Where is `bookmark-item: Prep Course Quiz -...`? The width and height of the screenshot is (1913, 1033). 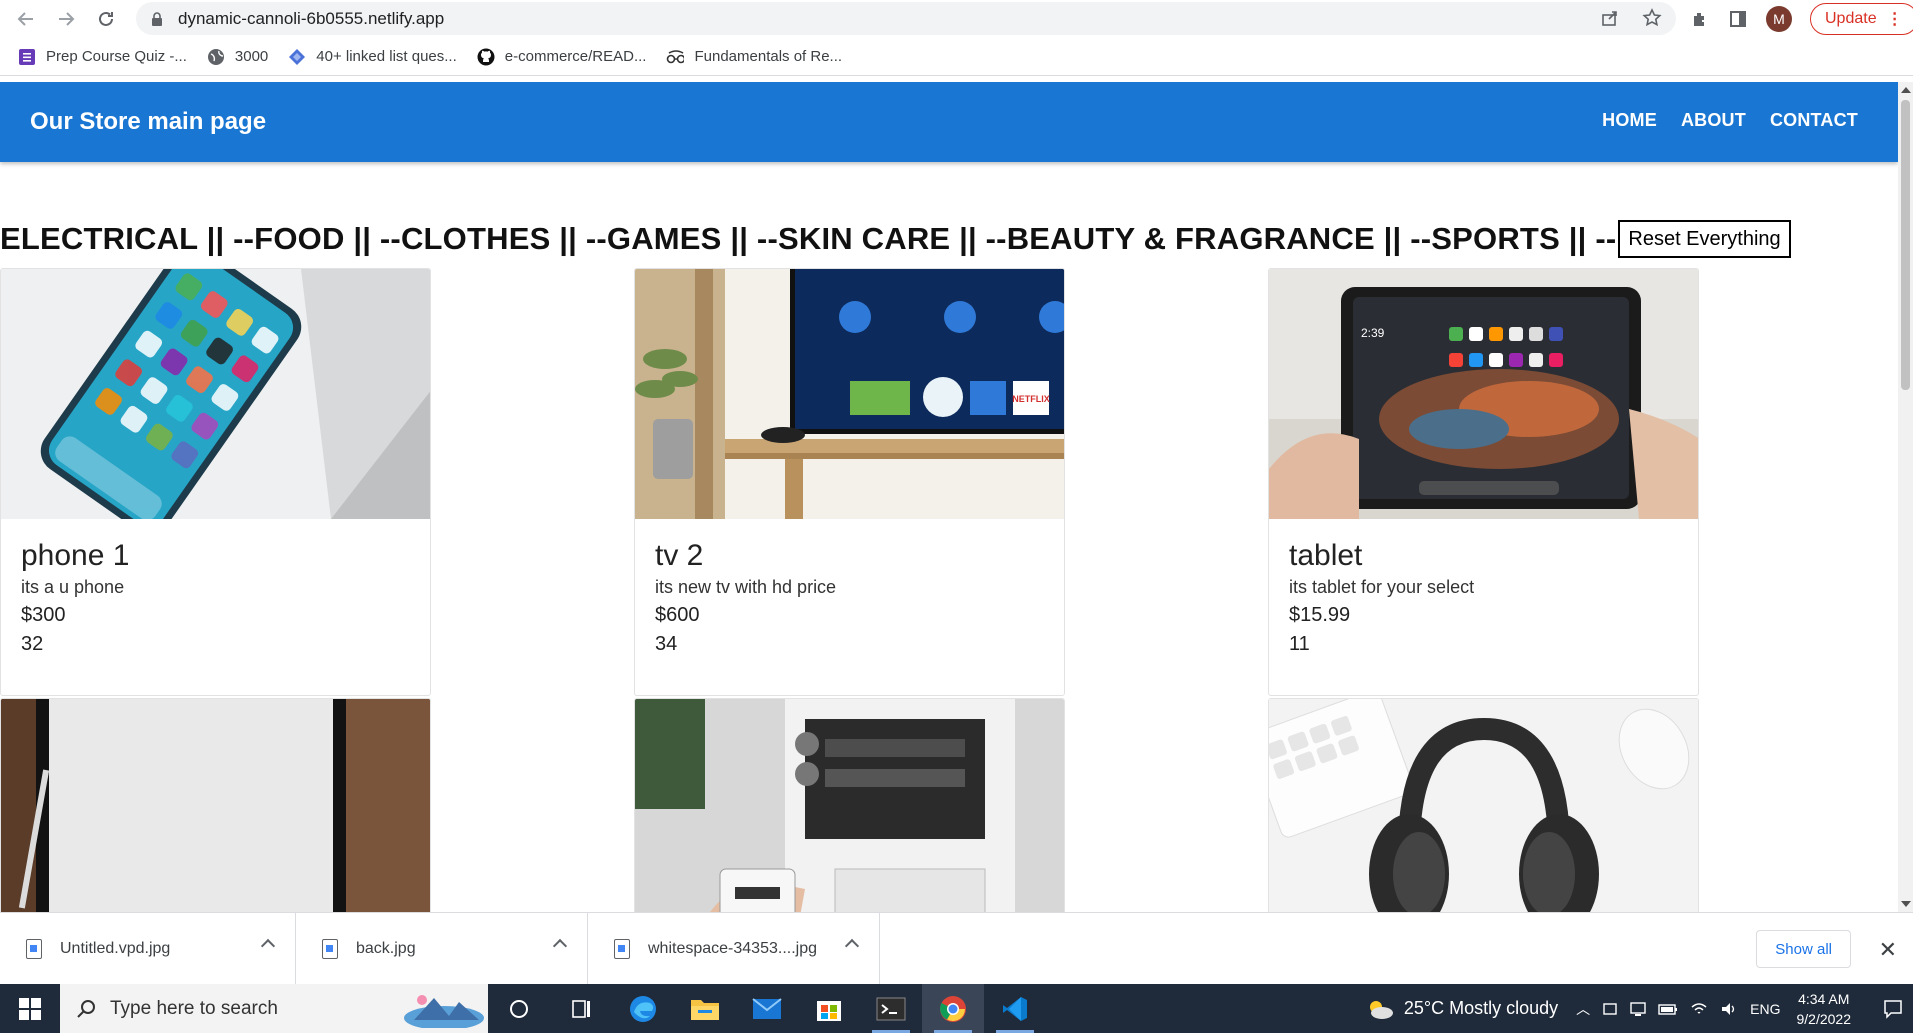 bookmark-item: Prep Course Quiz -... is located at coordinates (102, 57).